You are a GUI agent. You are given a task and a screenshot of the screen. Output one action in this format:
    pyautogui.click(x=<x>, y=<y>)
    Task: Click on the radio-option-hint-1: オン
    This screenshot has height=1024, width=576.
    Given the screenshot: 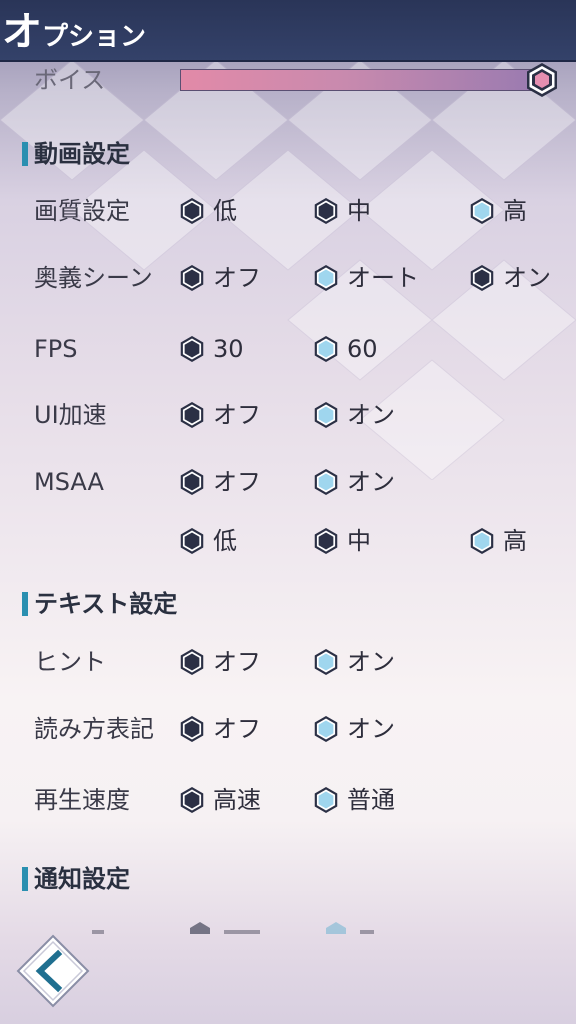 What is the action you would take?
    pyautogui.click(x=353, y=662)
    